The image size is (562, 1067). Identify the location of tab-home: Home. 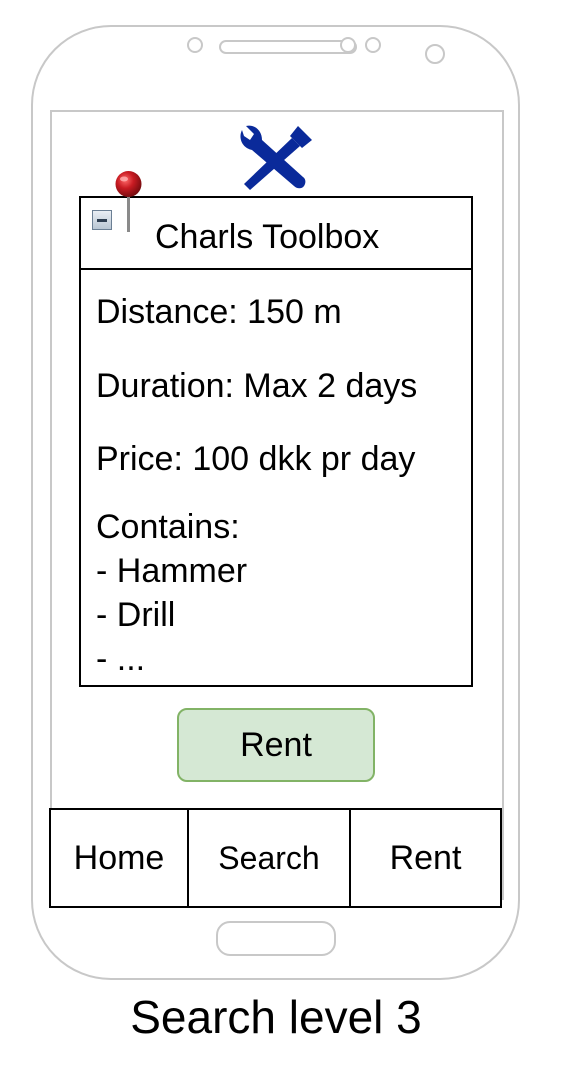
(119, 858).